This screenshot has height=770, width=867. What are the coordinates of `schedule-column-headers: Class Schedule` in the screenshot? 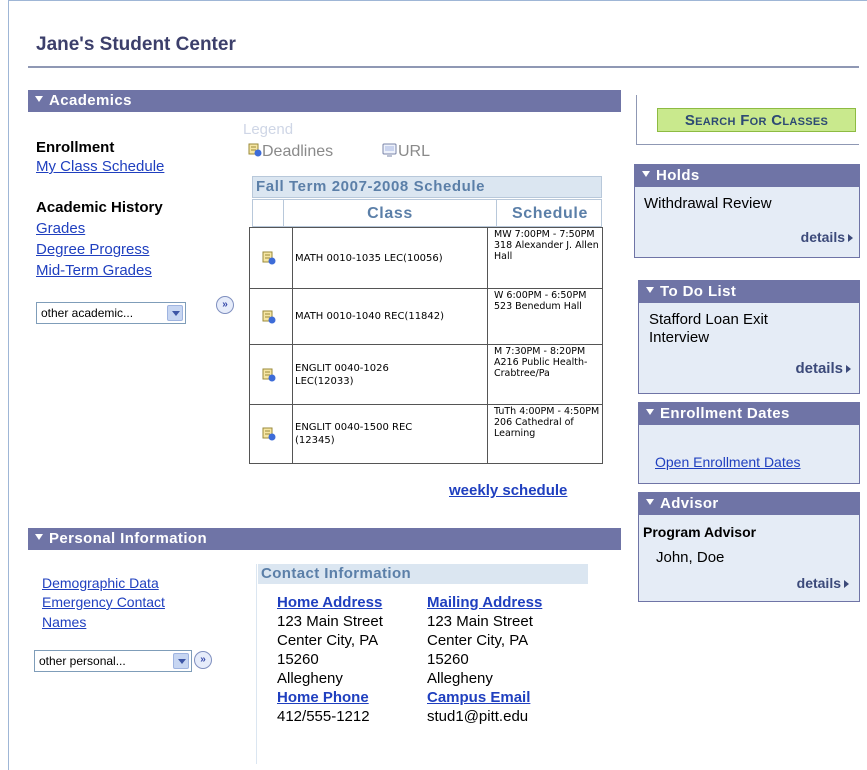 It's located at (427, 213).